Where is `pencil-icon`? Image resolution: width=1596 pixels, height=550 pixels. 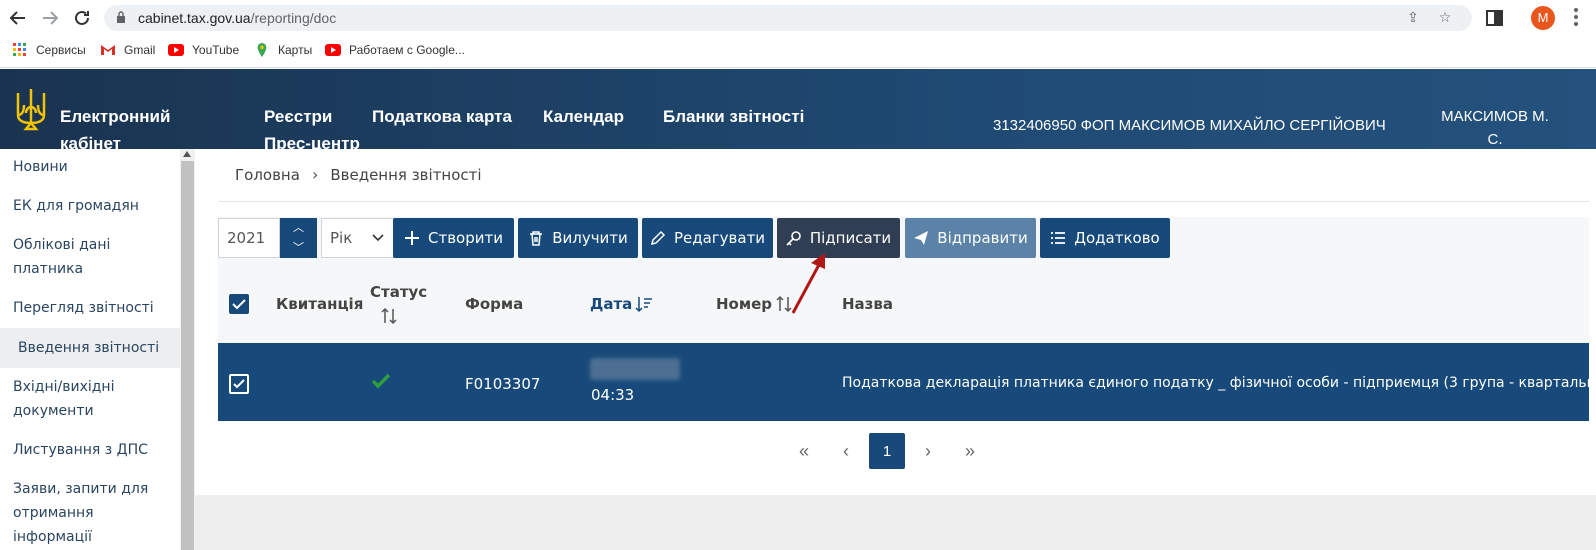
pencil-icon is located at coordinates (657, 238).